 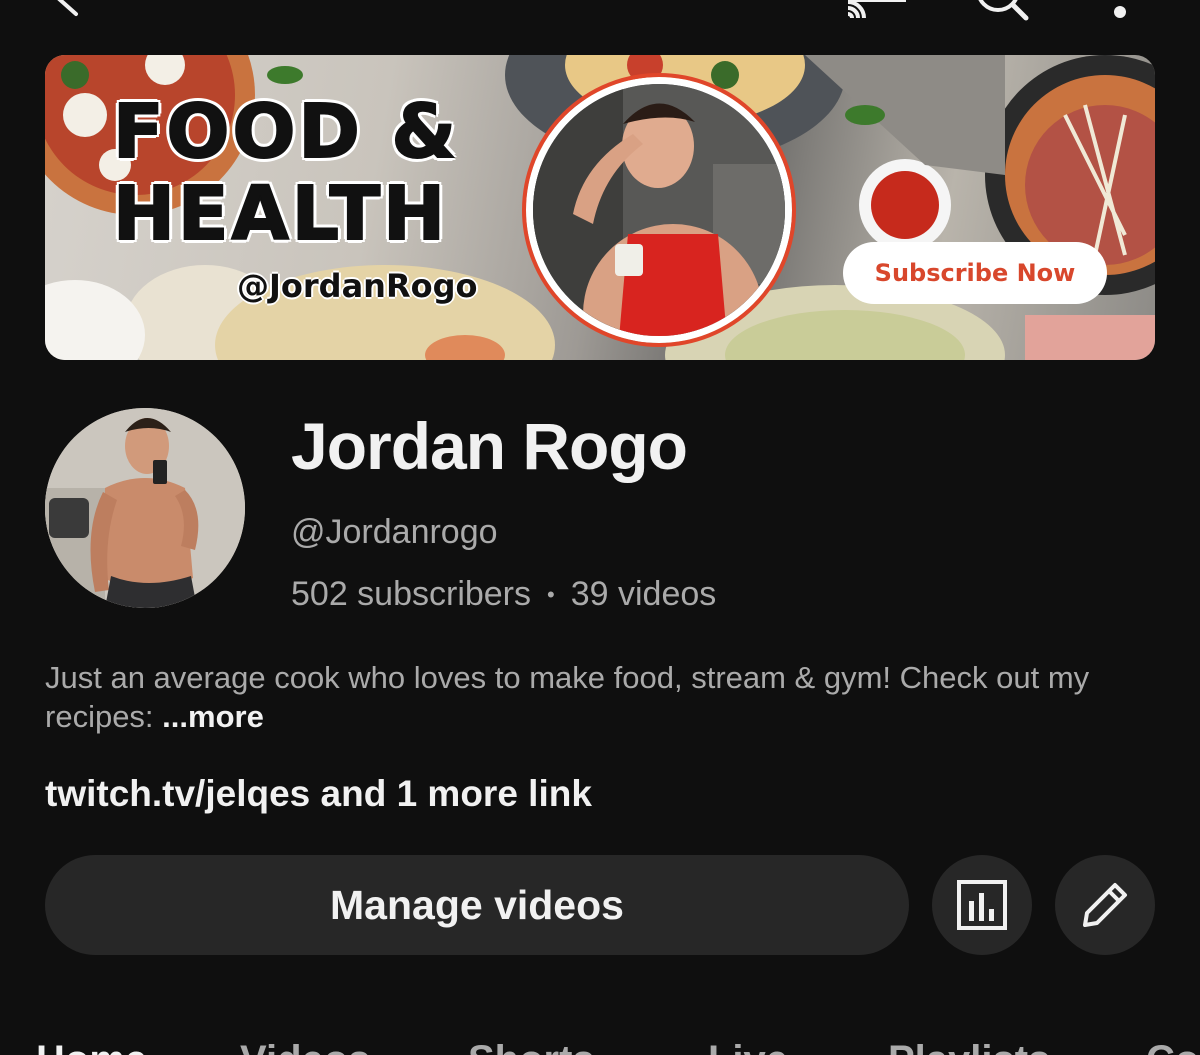 What do you see at coordinates (969, 1046) in the screenshot?
I see `tab-playlists: Playlists` at bounding box center [969, 1046].